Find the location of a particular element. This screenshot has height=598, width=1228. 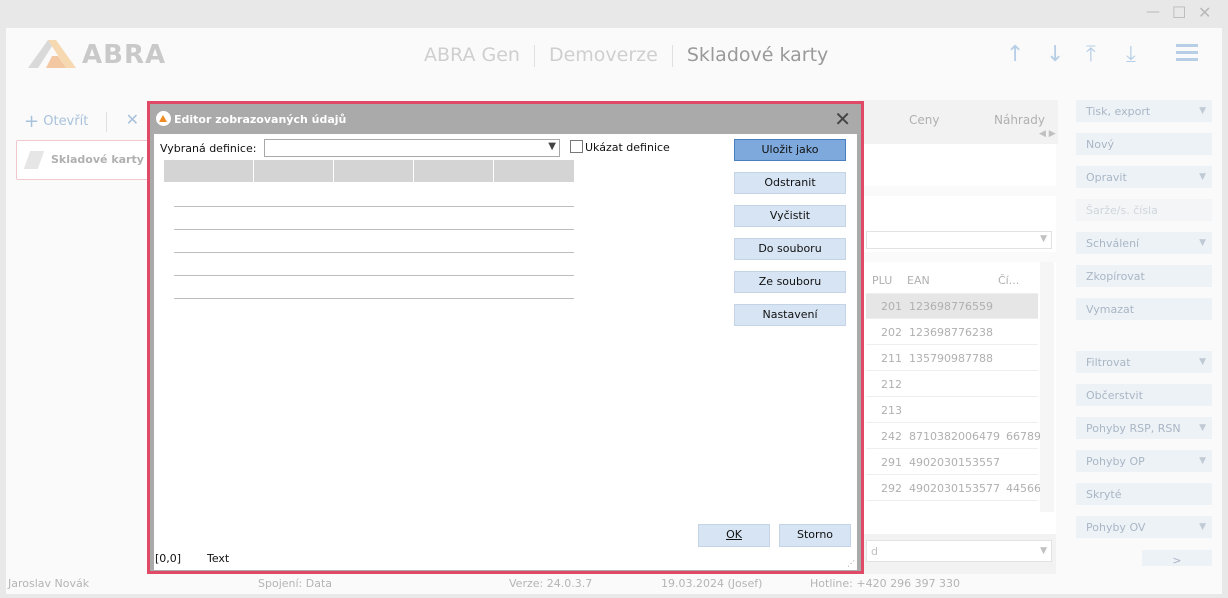

bg-panel-top is located at coordinates (957, 165).